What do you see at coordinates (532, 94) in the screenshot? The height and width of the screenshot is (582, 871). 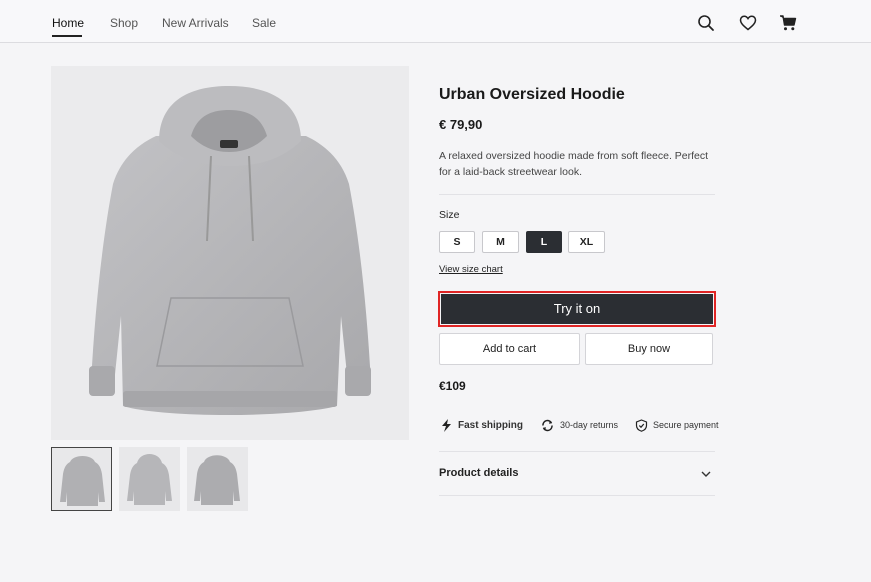 I see `product-title: Urban Oversized Hoodie` at bounding box center [532, 94].